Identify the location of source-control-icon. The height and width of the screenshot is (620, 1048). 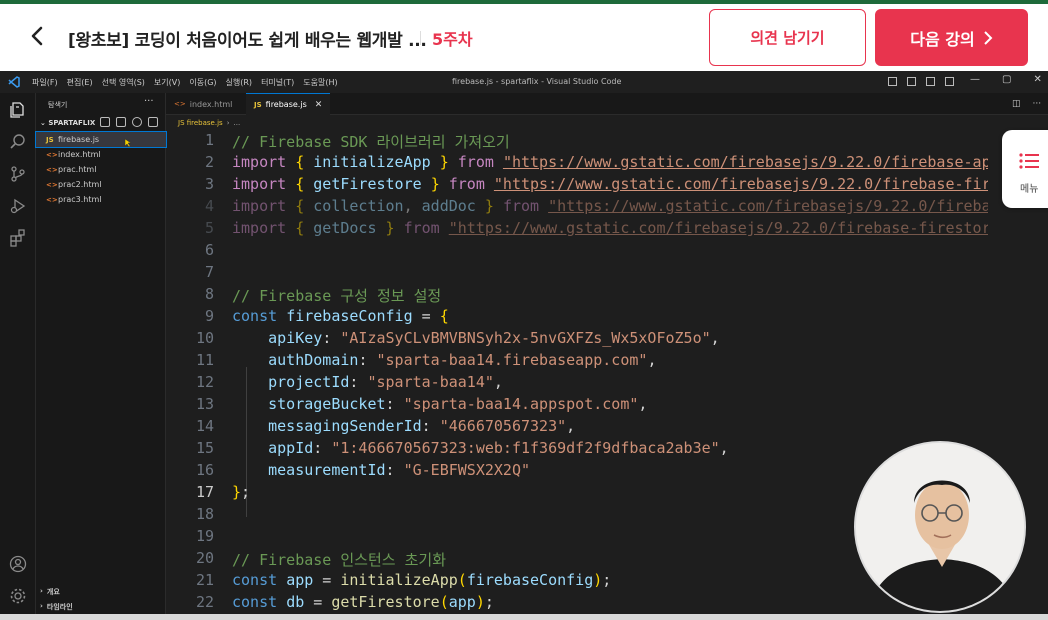
(18, 174).